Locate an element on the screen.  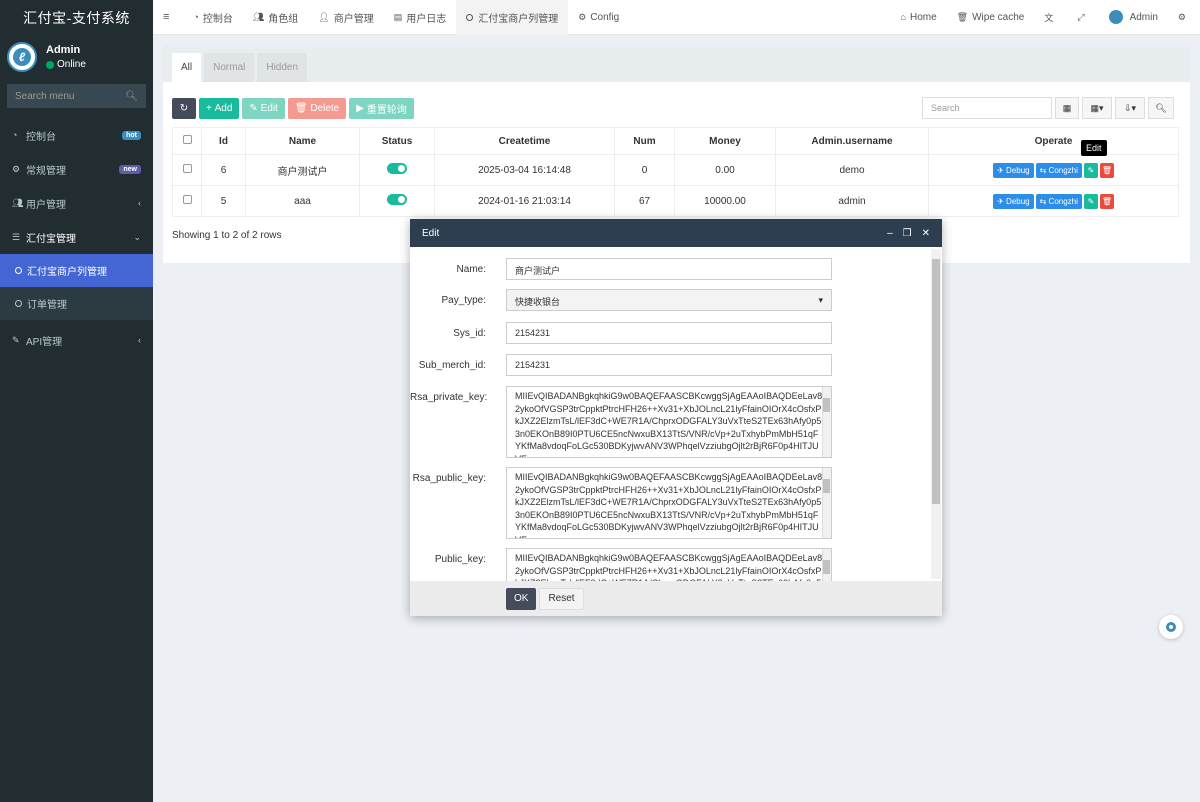
search-icon: 🔍︎ is located at coordinates (131, 96).